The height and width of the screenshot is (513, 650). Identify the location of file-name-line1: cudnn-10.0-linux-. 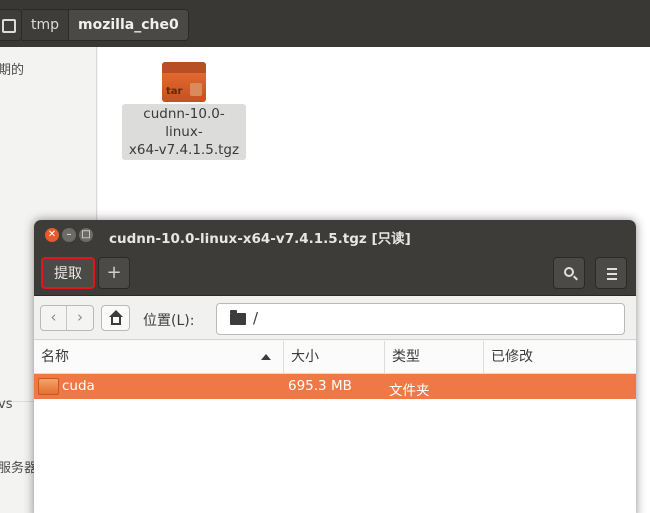
(184, 123).